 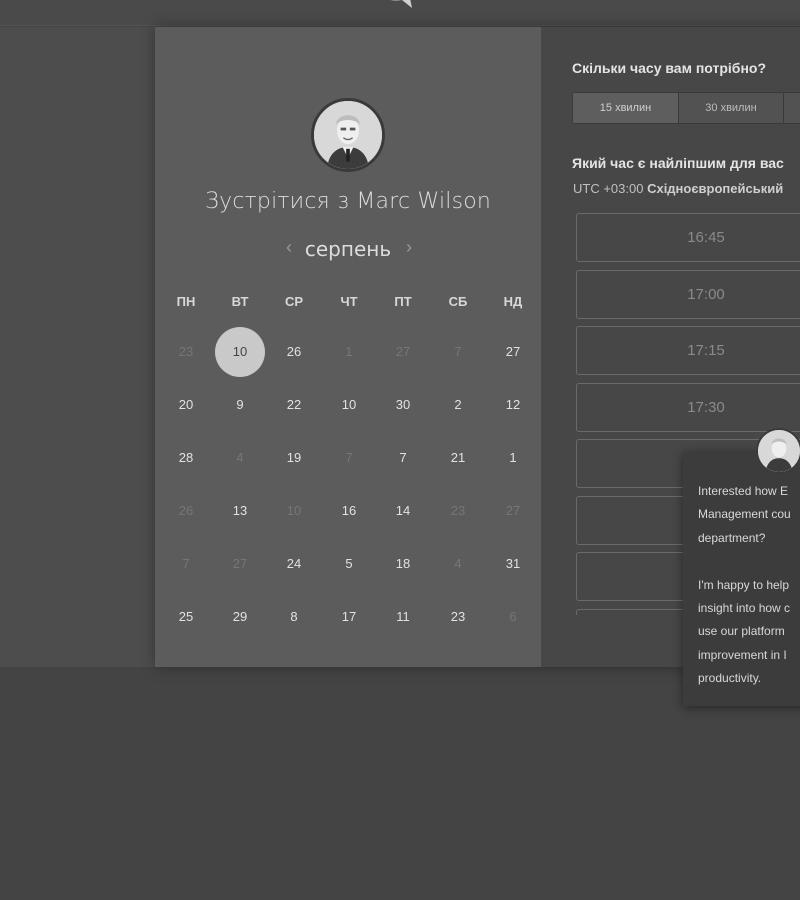 What do you see at coordinates (294, 458) in the screenshot?
I see `calendar-day: 19` at bounding box center [294, 458].